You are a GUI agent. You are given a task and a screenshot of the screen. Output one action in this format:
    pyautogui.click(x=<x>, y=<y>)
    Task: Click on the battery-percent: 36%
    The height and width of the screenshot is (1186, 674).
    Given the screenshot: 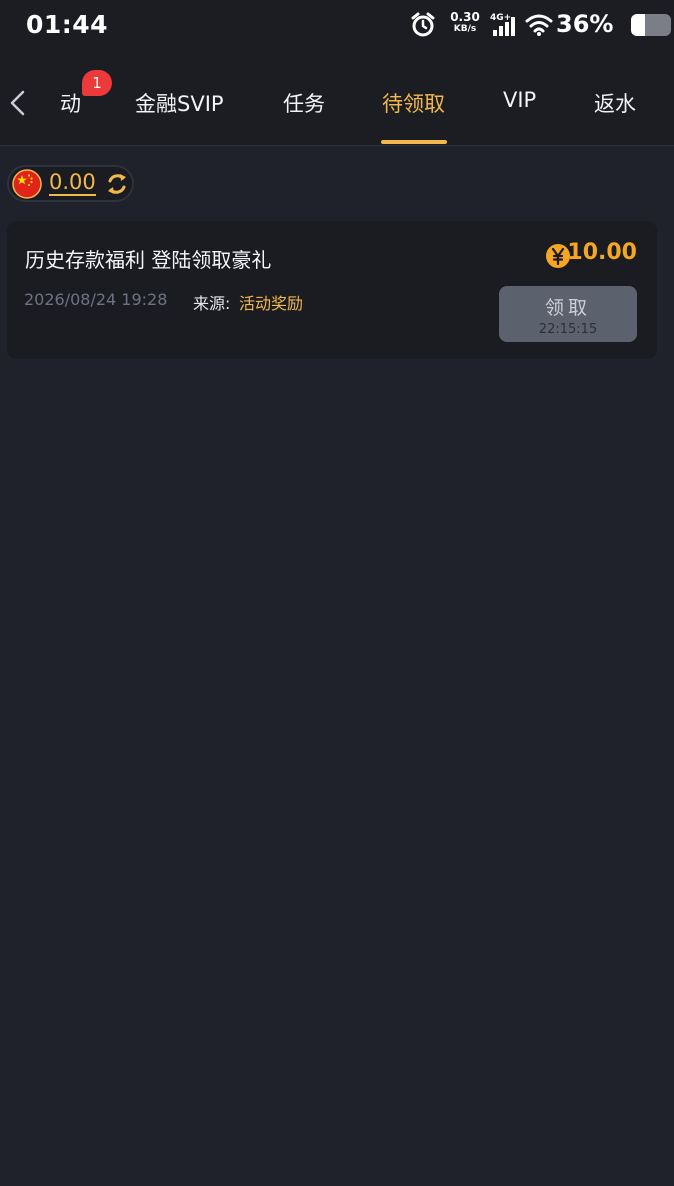 What is the action you would take?
    pyautogui.click(x=585, y=24)
    